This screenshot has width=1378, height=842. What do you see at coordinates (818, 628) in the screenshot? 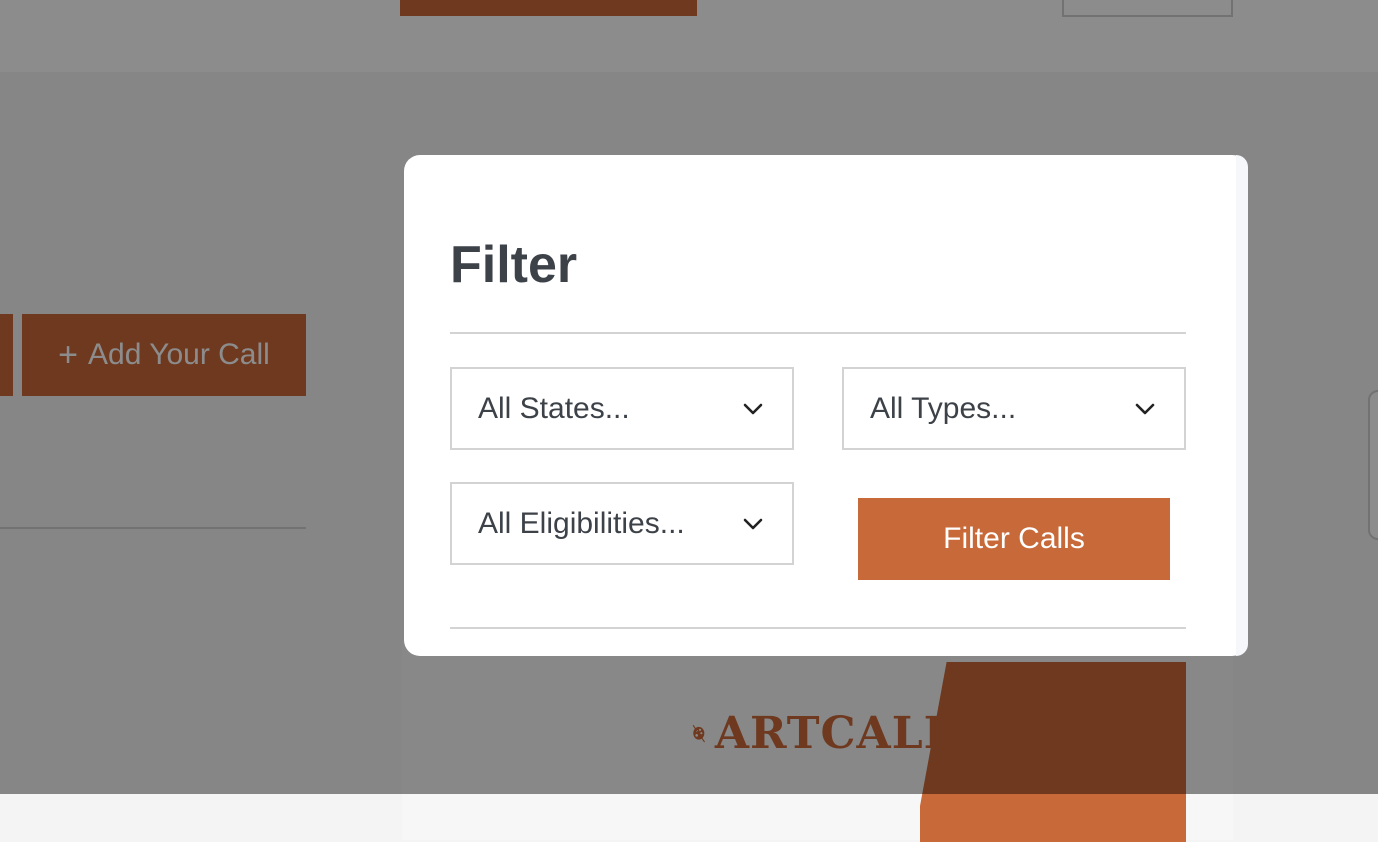
I see `modal-footer-divider` at bounding box center [818, 628].